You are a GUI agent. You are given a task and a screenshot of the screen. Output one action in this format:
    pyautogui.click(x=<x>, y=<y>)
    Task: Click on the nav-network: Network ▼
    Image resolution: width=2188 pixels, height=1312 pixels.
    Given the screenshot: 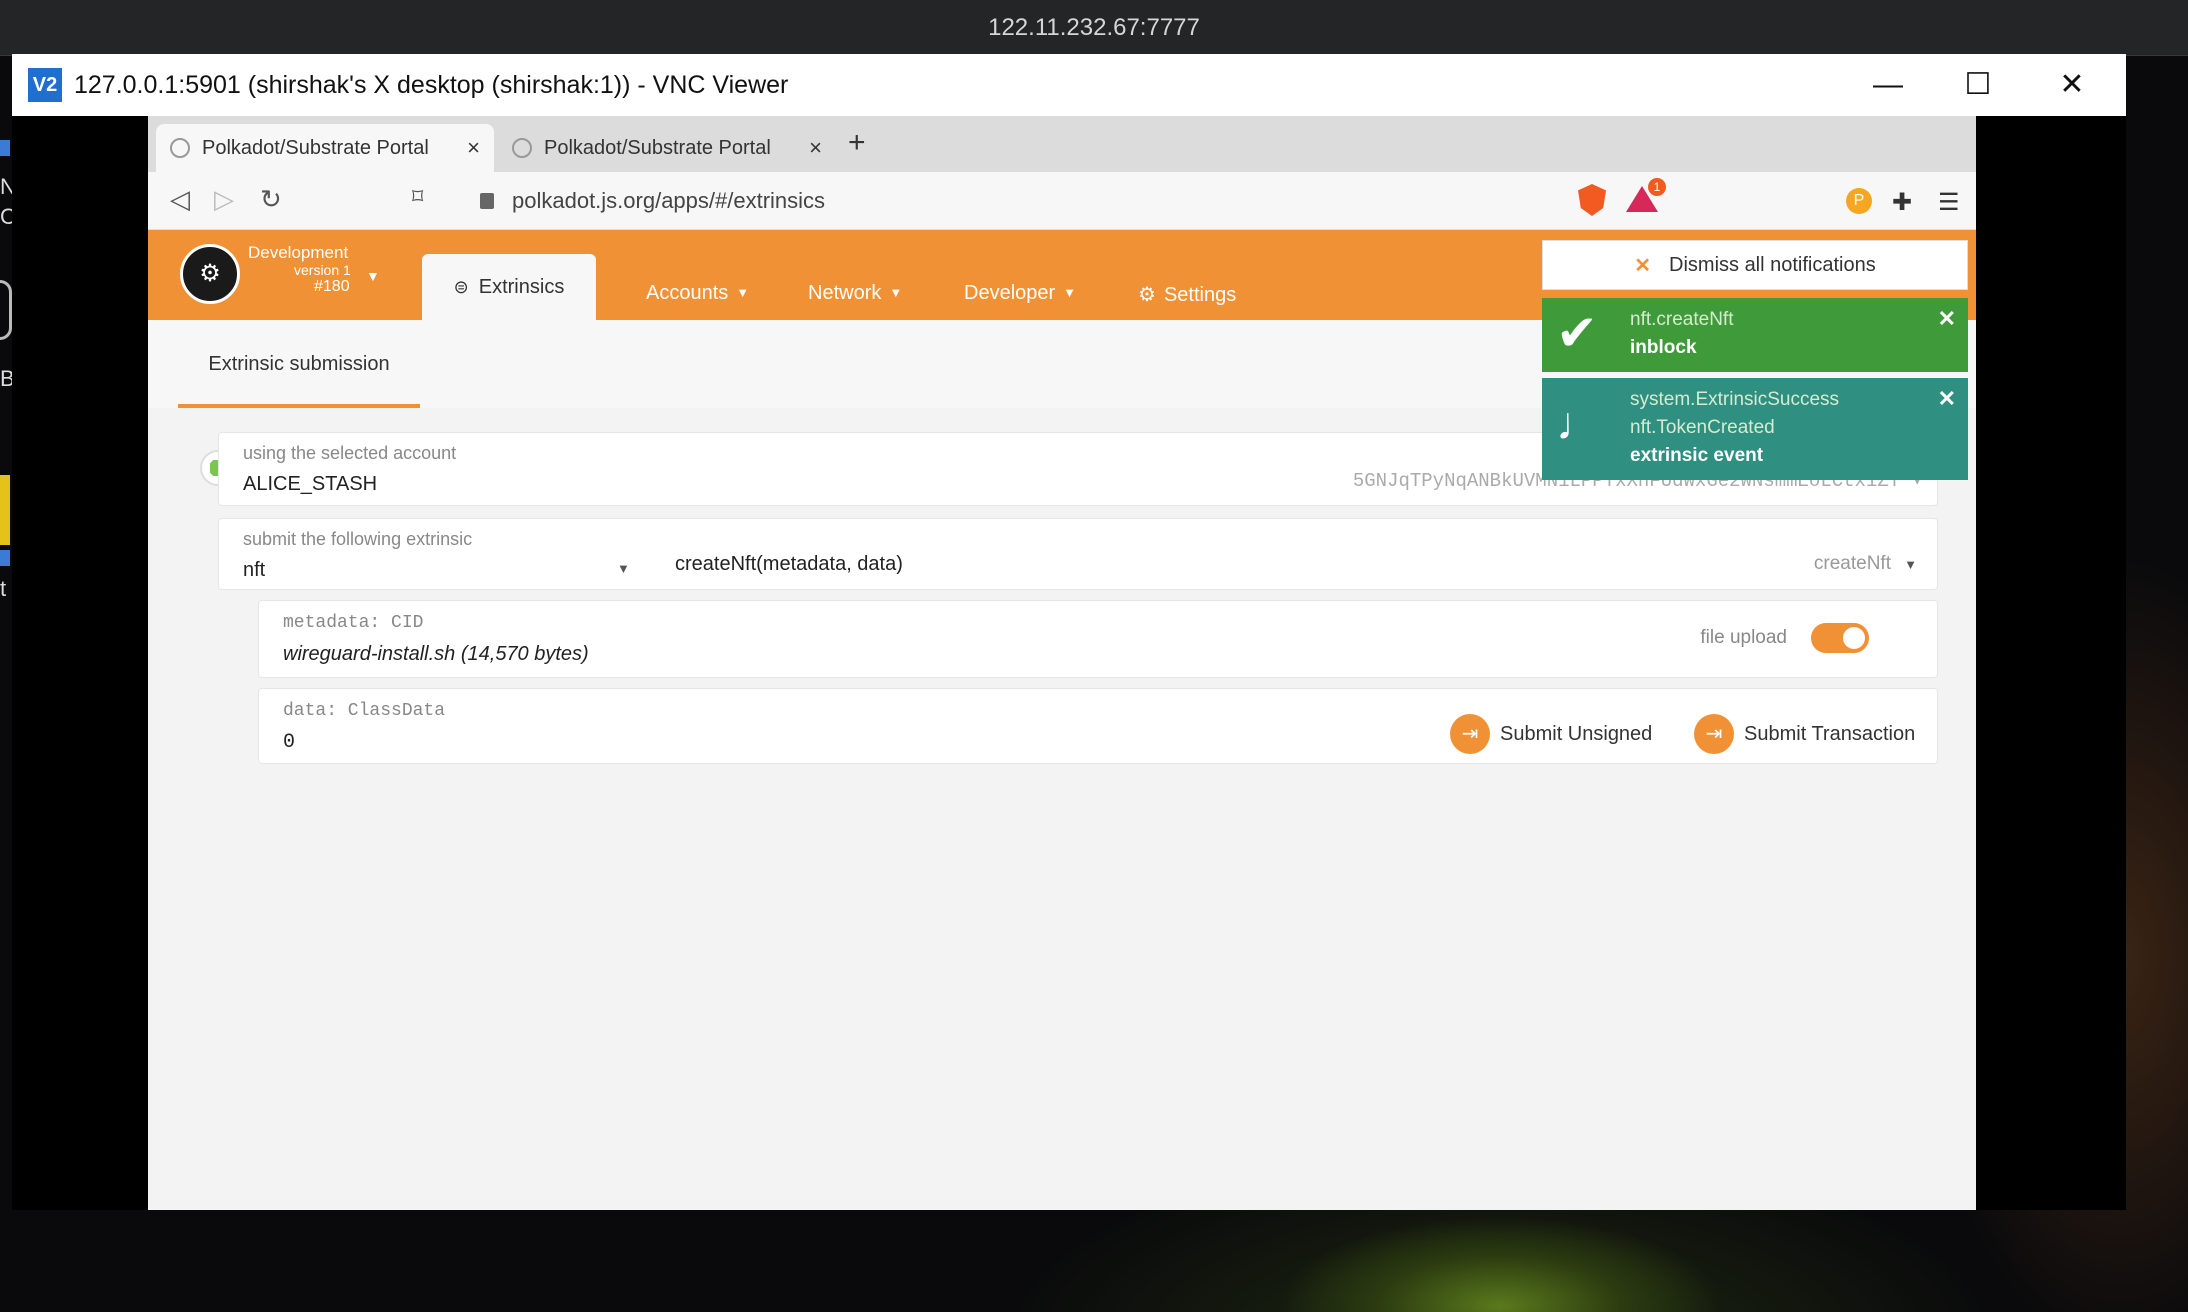 What is the action you would take?
    pyautogui.click(x=855, y=293)
    